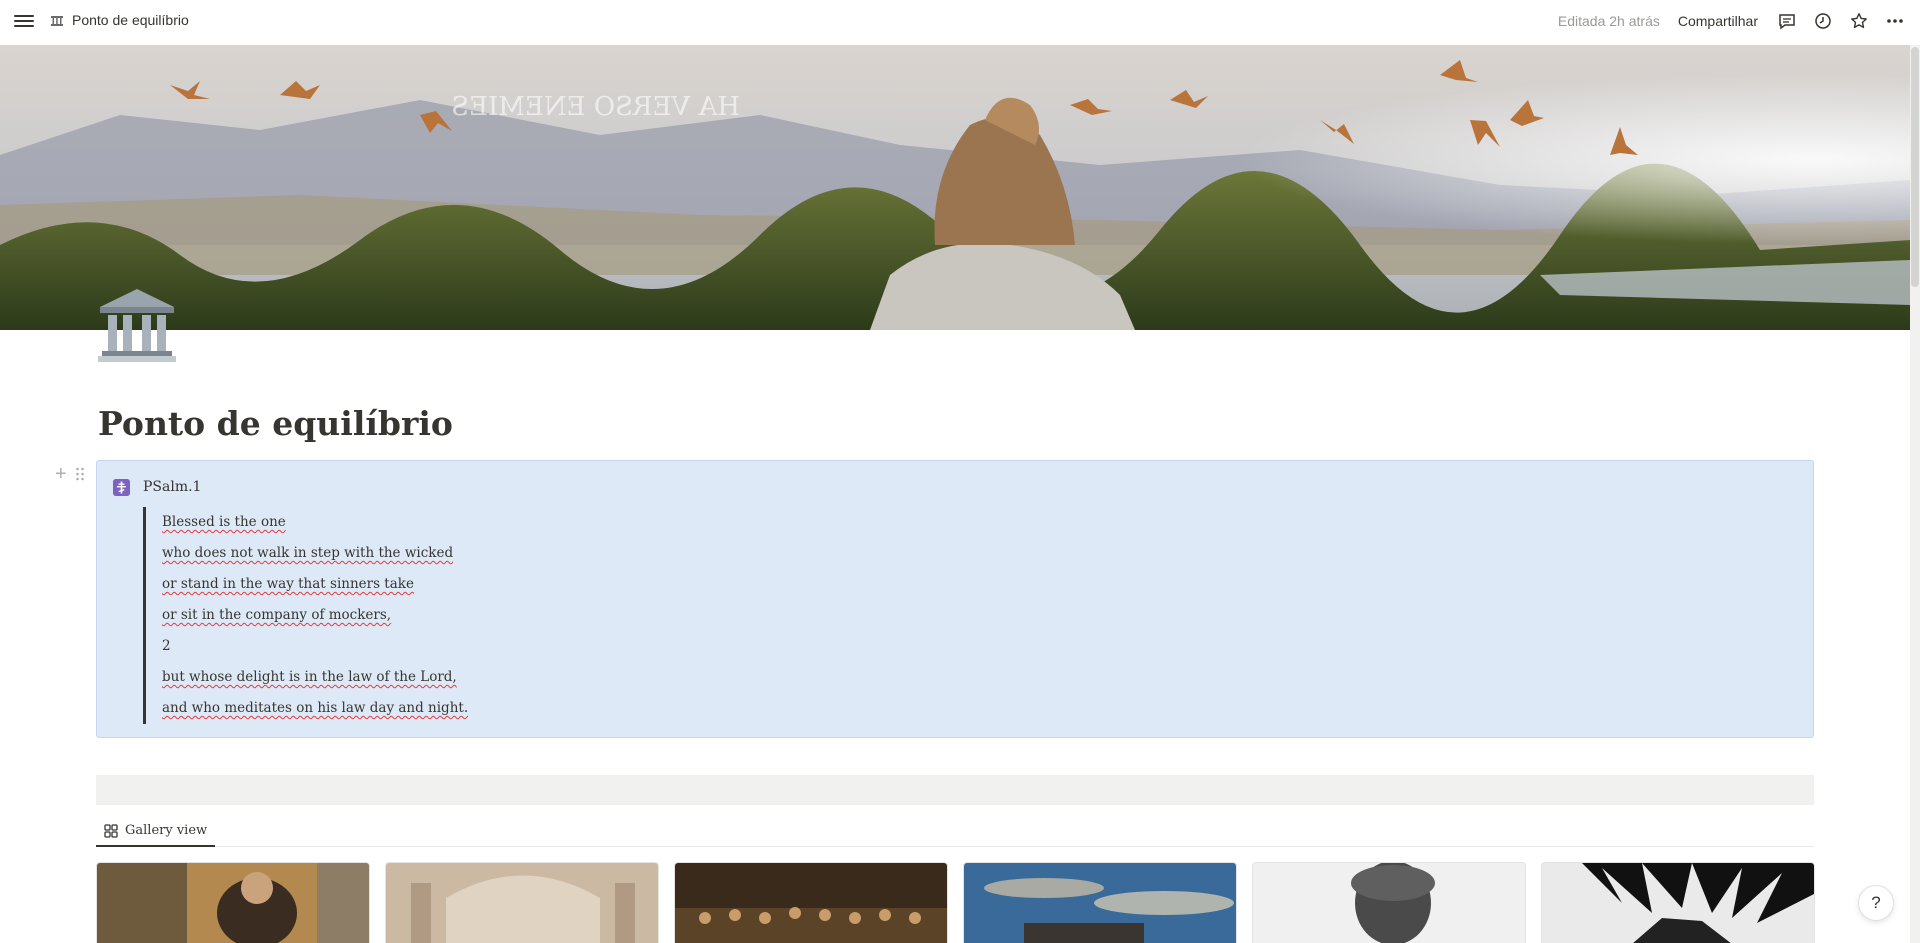 This screenshot has height=943, width=1920. I want to click on callout-title: PSalm.1, so click(172, 487).